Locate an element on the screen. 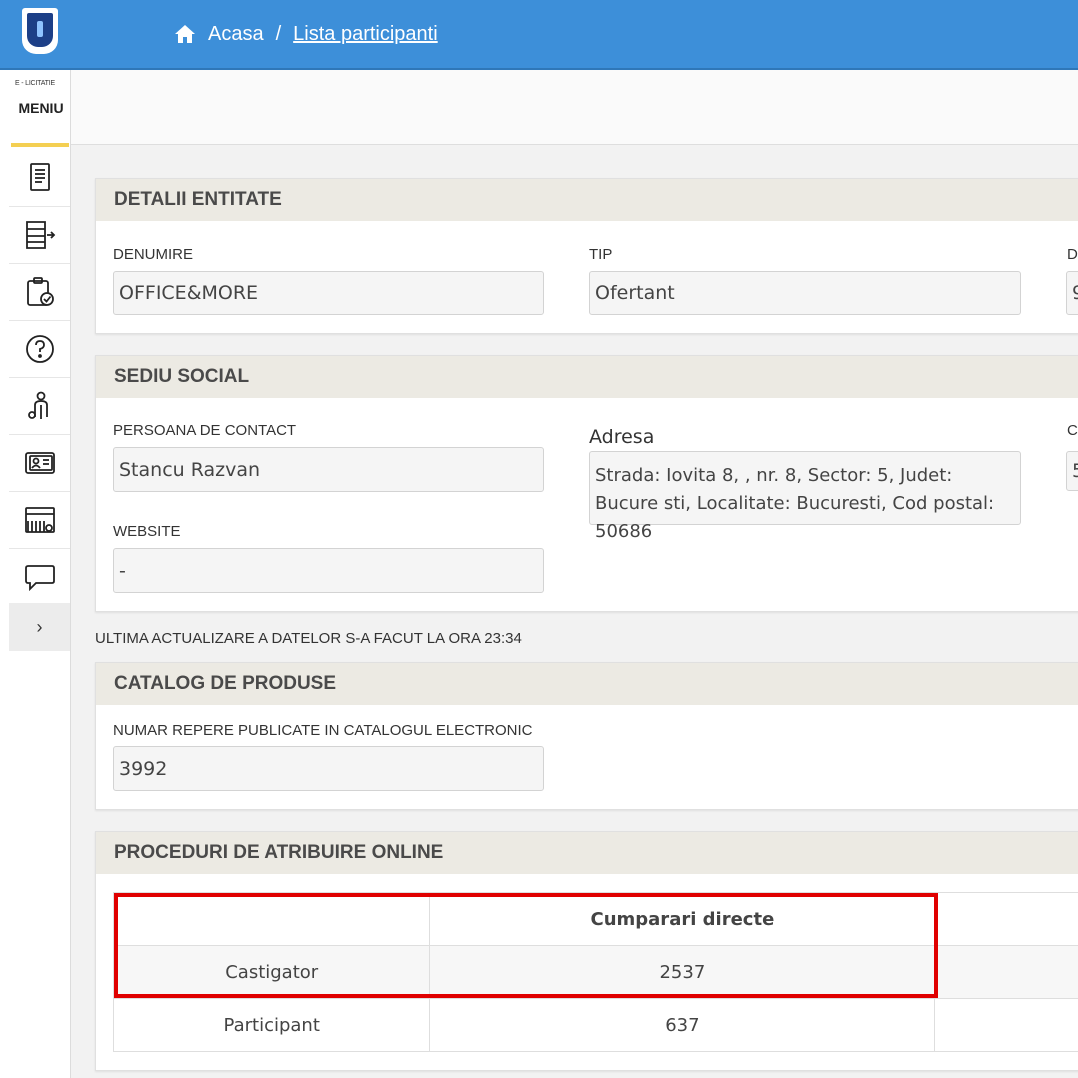 This screenshot has width=1078, height=1078. sidebar-brand: E - LICITATIE is located at coordinates (35, 83).